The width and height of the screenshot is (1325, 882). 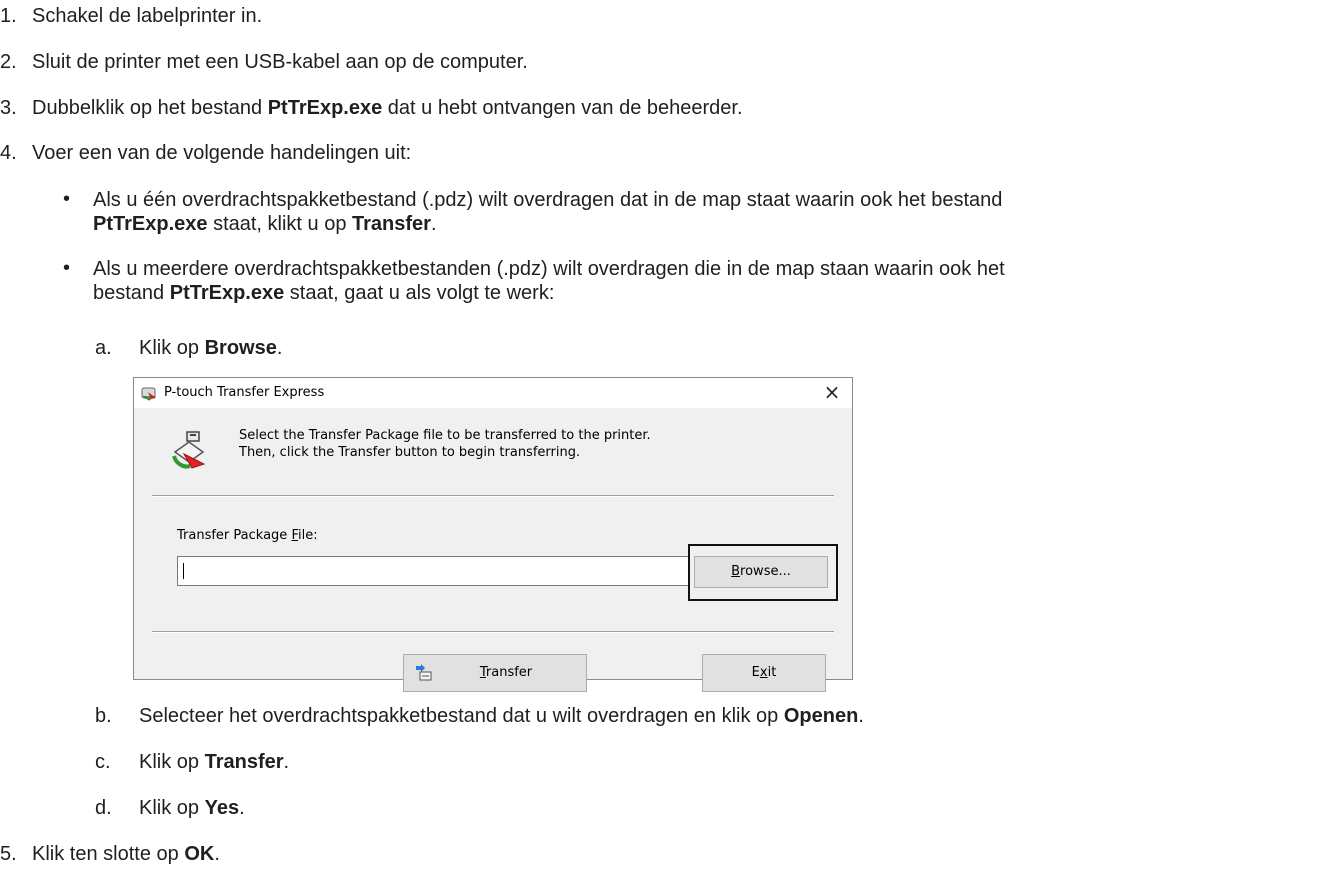 What do you see at coordinates (493, 496) in the screenshot?
I see `separator-top` at bounding box center [493, 496].